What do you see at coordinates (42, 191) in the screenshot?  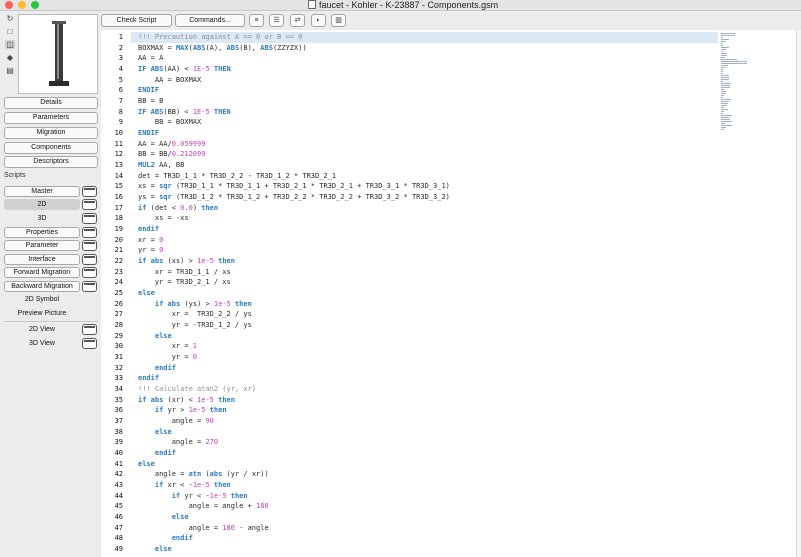 I see `script-master-button: Master` at bounding box center [42, 191].